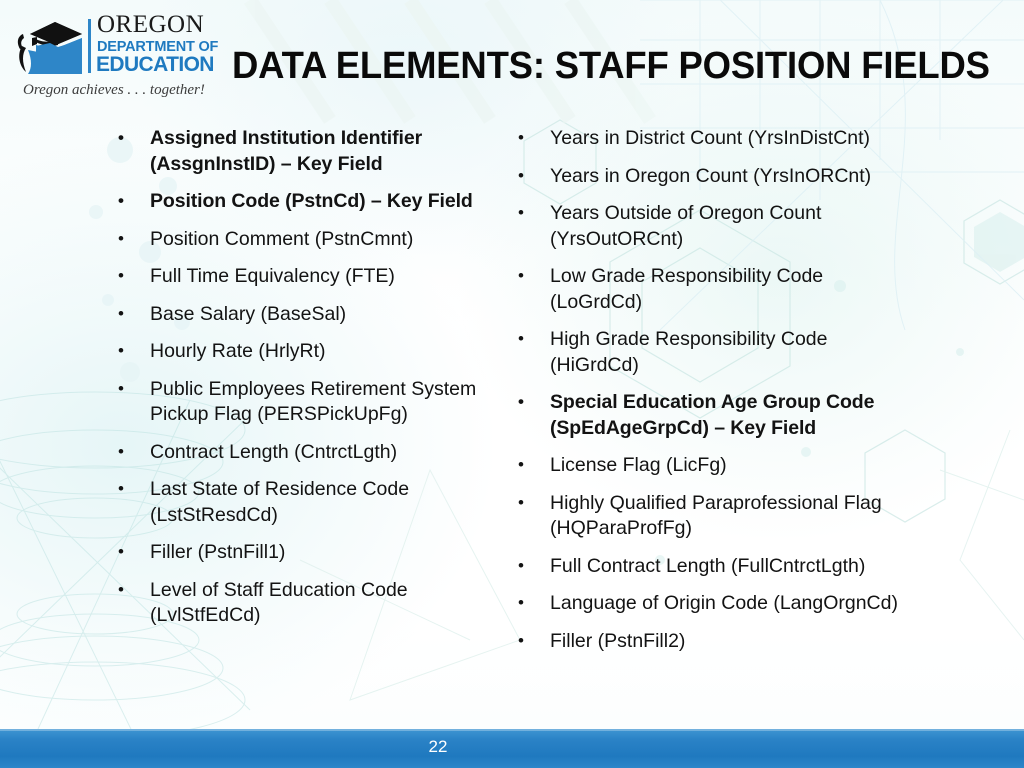 The image size is (1024, 768). Describe the element at coordinates (512, 748) in the screenshot. I see `footer-bar: 22` at that location.